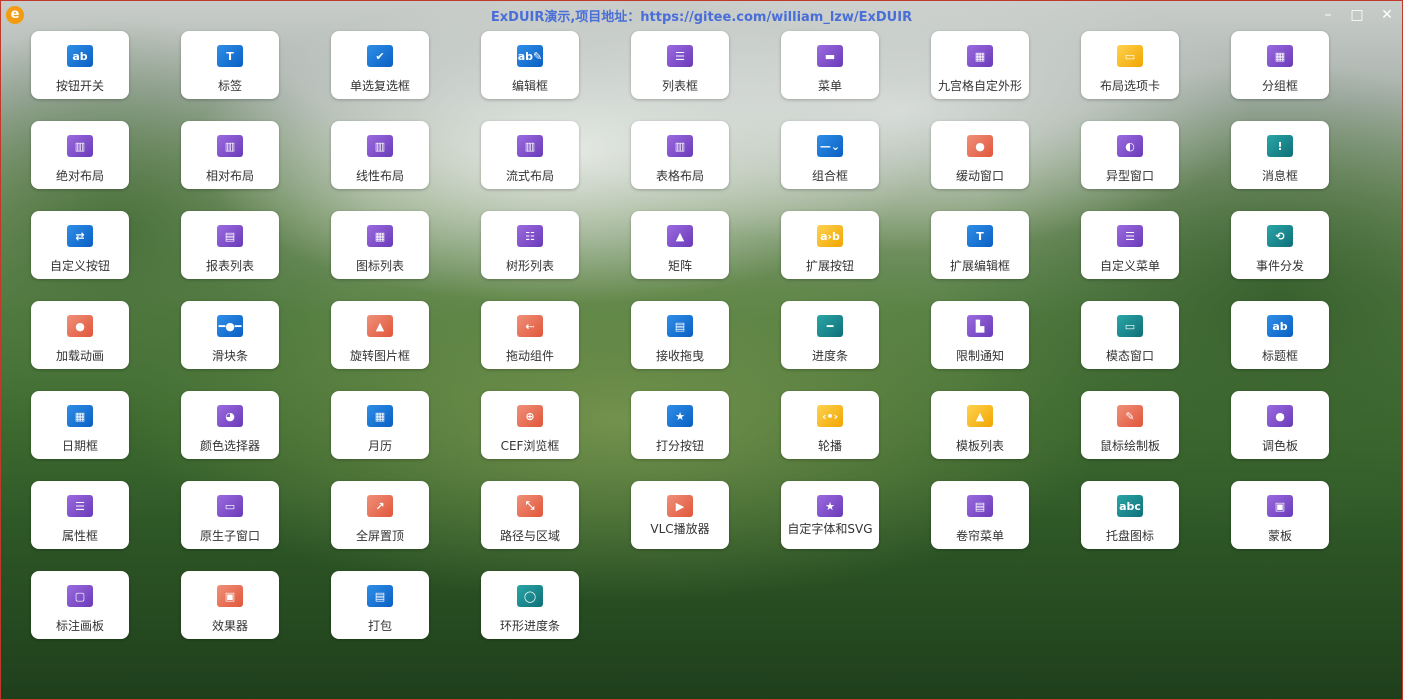 The height and width of the screenshot is (700, 1403). I want to click on tile-label: 绝对布局, so click(79, 176).